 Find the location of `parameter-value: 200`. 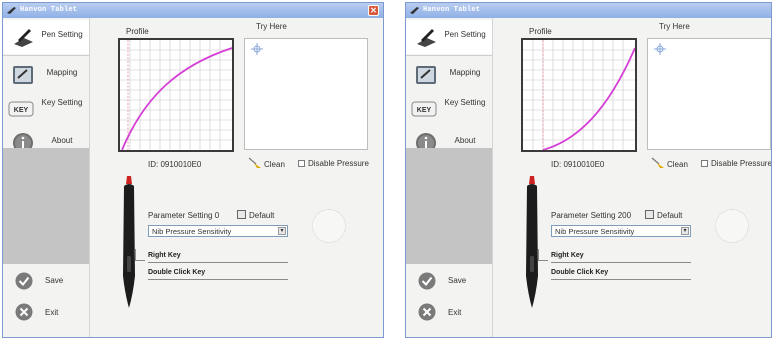

parameter-value: 200 is located at coordinates (624, 215).